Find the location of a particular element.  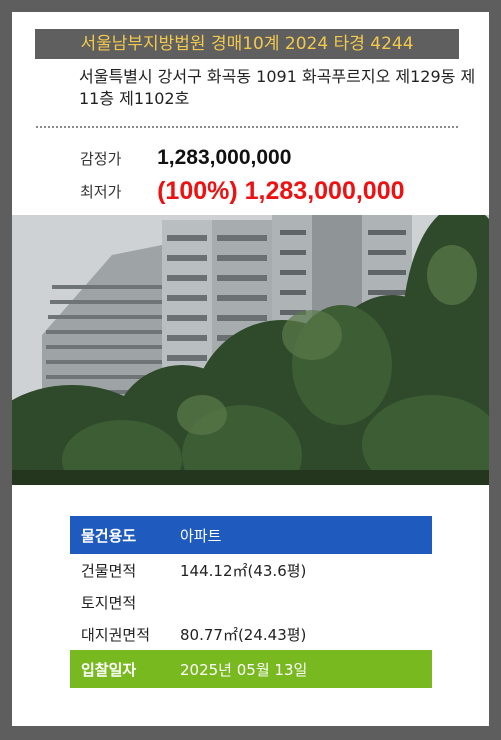

info-row-land-right-area: 대지권면적 80.77㎡(24.43평) is located at coordinates (251, 634).